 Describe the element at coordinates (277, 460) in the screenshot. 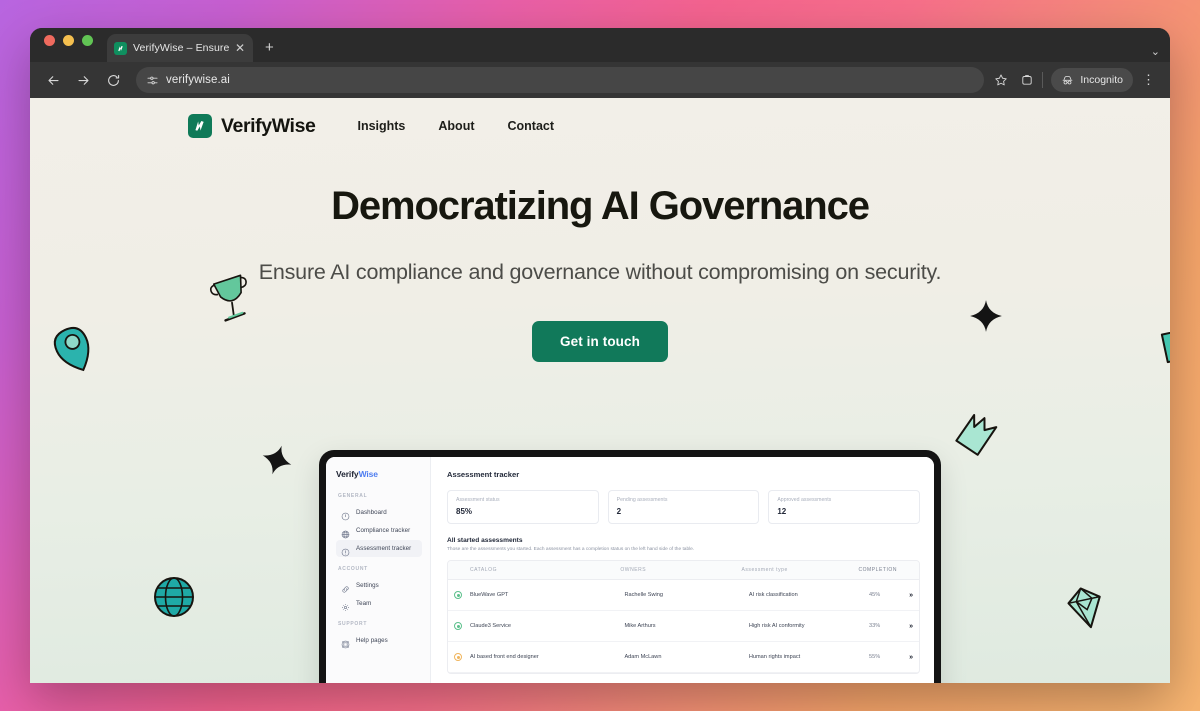

I see `sparkle-sticker-left` at that location.